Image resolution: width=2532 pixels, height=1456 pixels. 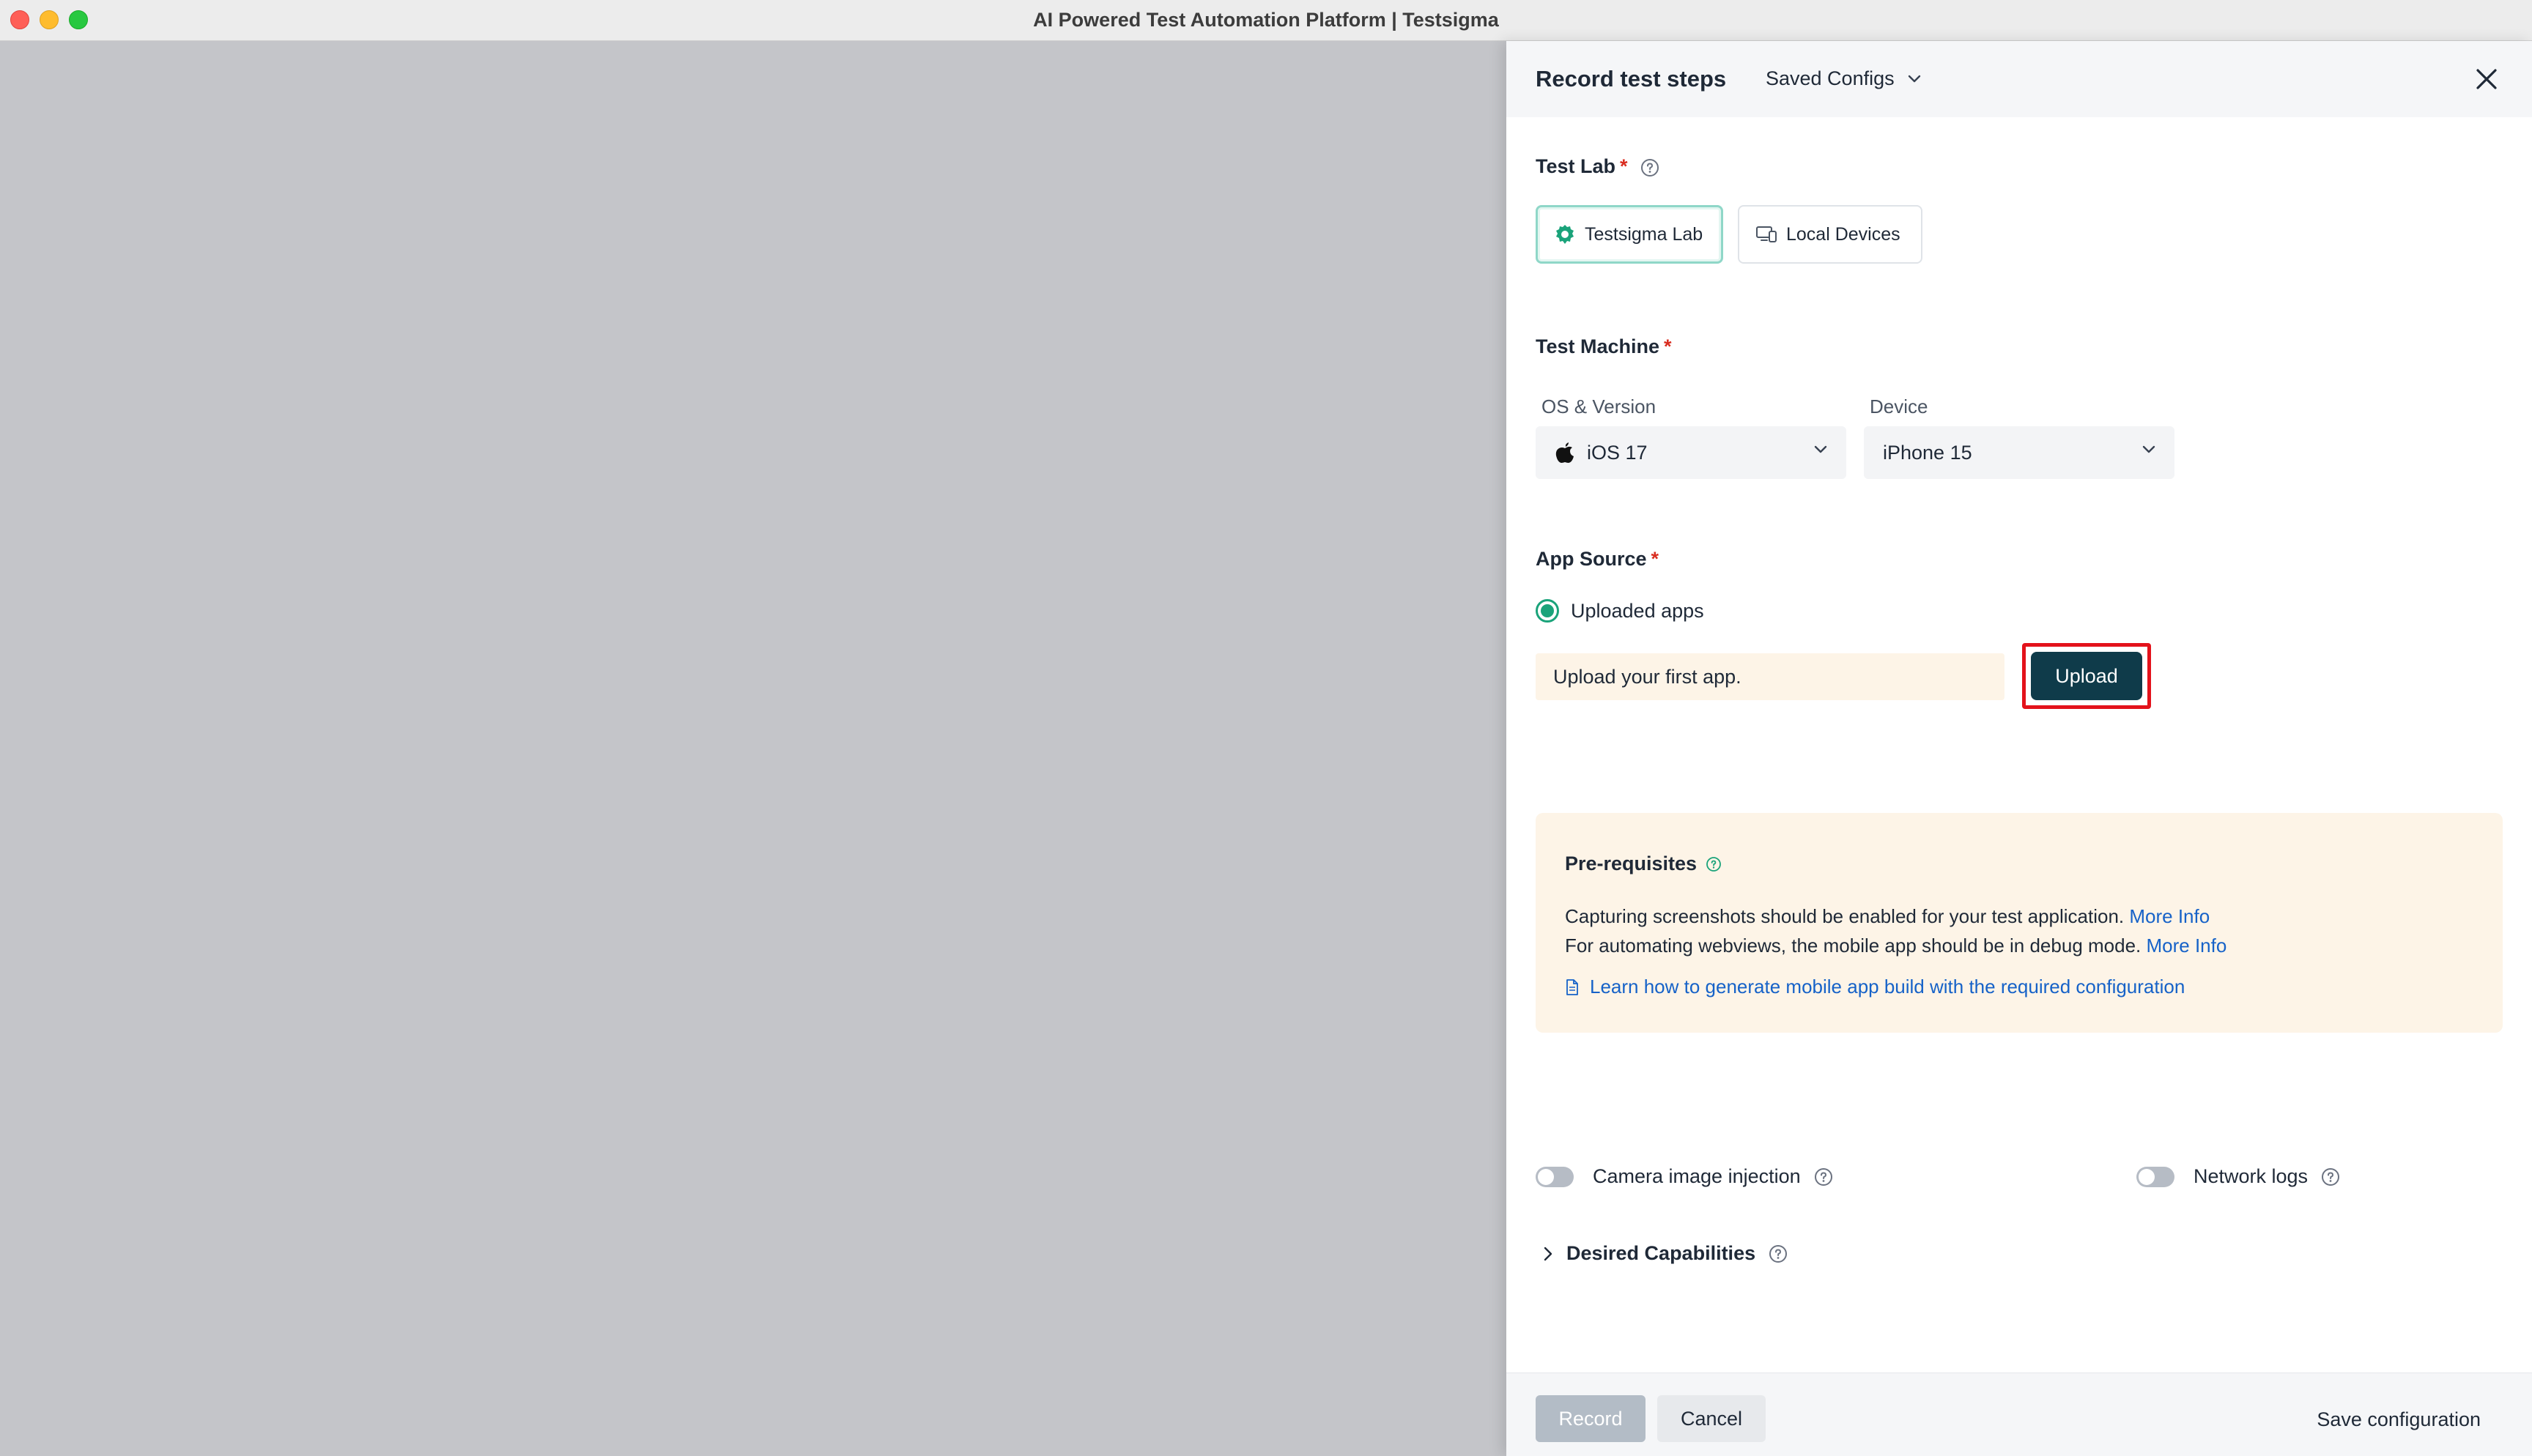 I want to click on drawer-footer: Record Cancel Save configuration, so click(x=2019, y=1415).